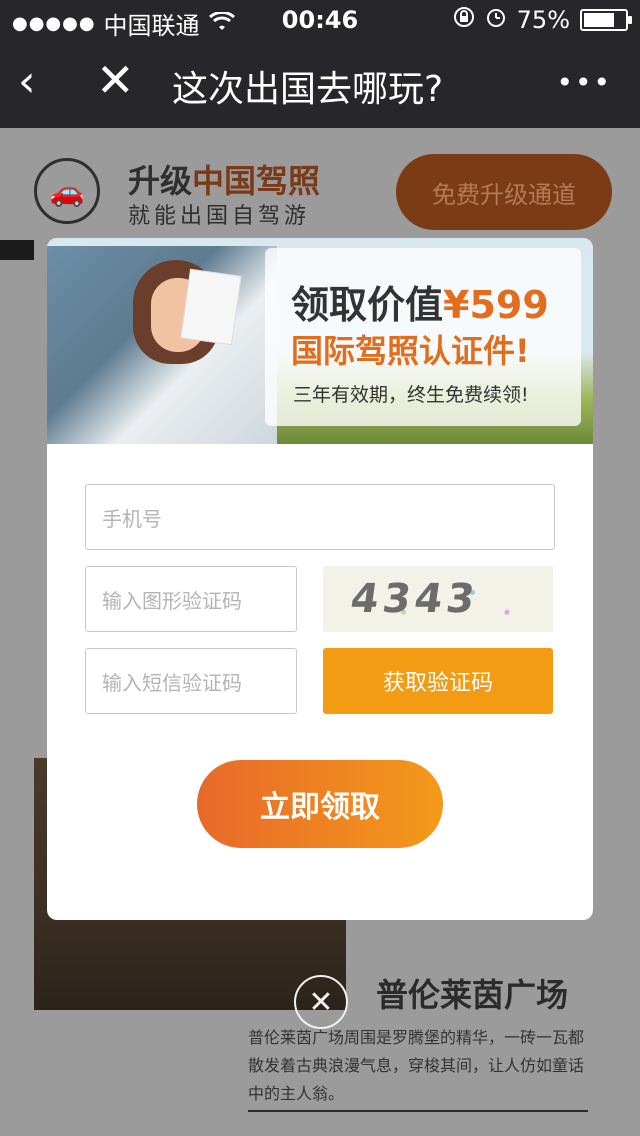 The image size is (640, 1136). Describe the element at coordinates (172, 600) in the screenshot. I see `image-captcha-placeholder: 输入图形验证码` at that location.